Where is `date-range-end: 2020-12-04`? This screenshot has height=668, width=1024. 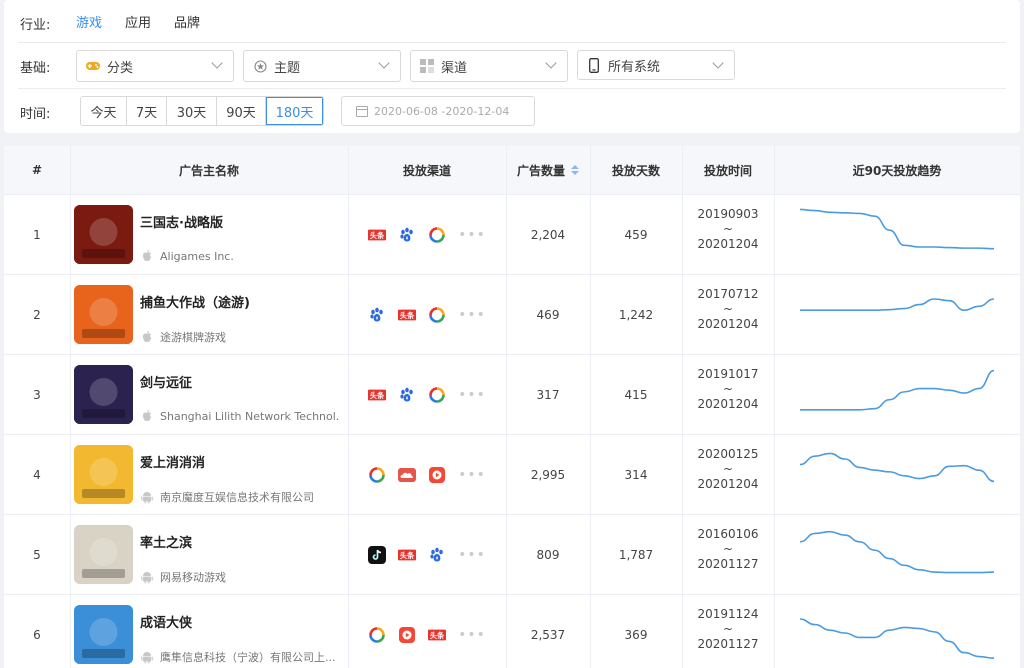 date-range-end: 2020-12-04 is located at coordinates (477, 111).